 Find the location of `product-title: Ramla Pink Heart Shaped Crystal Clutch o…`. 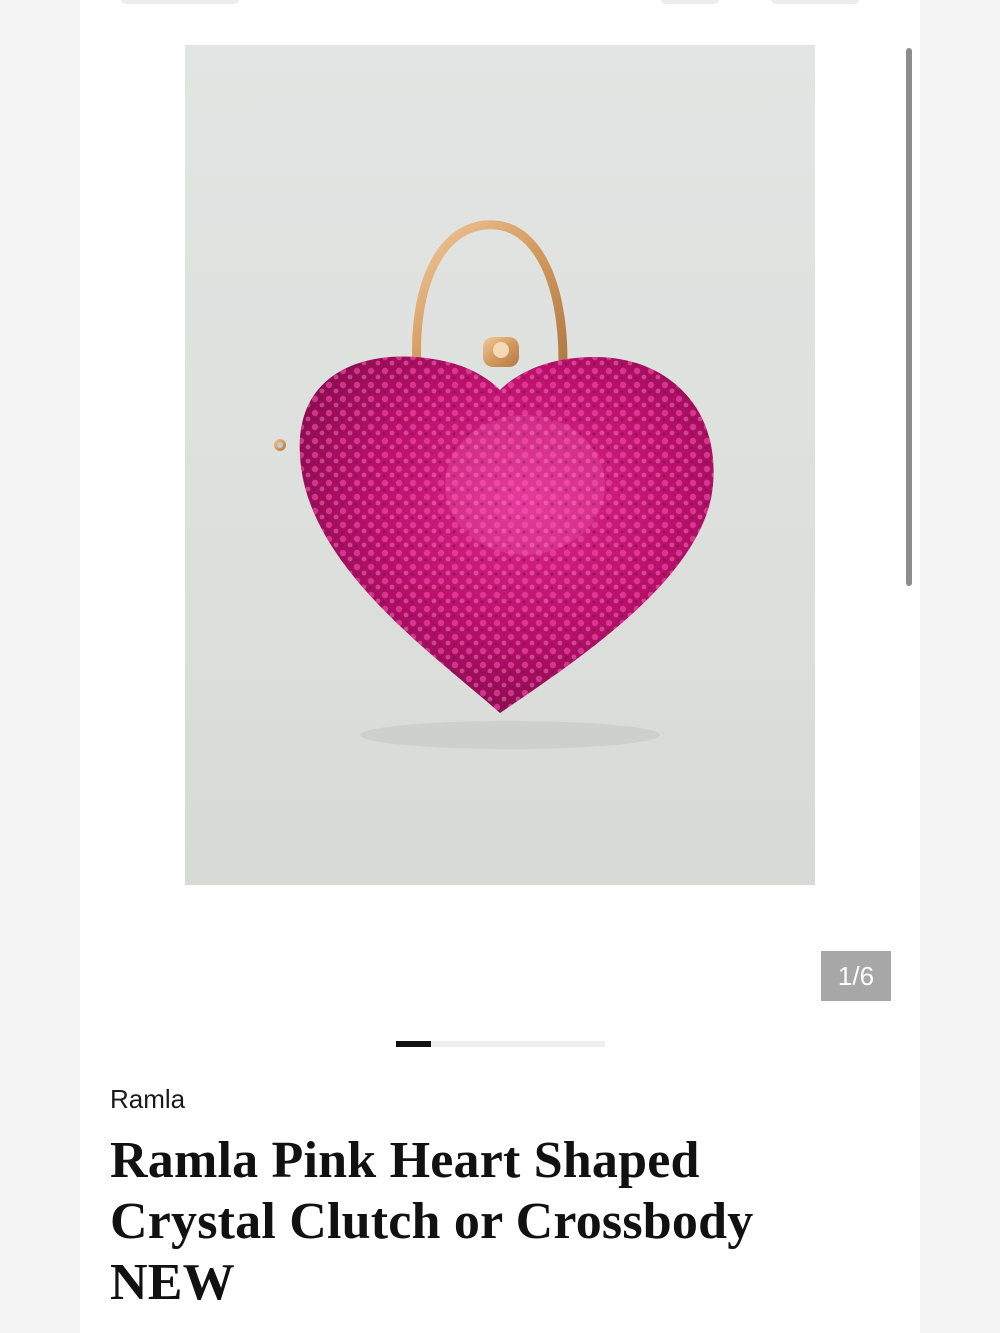

product-title: Ramla Pink Heart Shaped Crystal Clutch o… is located at coordinates (432, 1221).